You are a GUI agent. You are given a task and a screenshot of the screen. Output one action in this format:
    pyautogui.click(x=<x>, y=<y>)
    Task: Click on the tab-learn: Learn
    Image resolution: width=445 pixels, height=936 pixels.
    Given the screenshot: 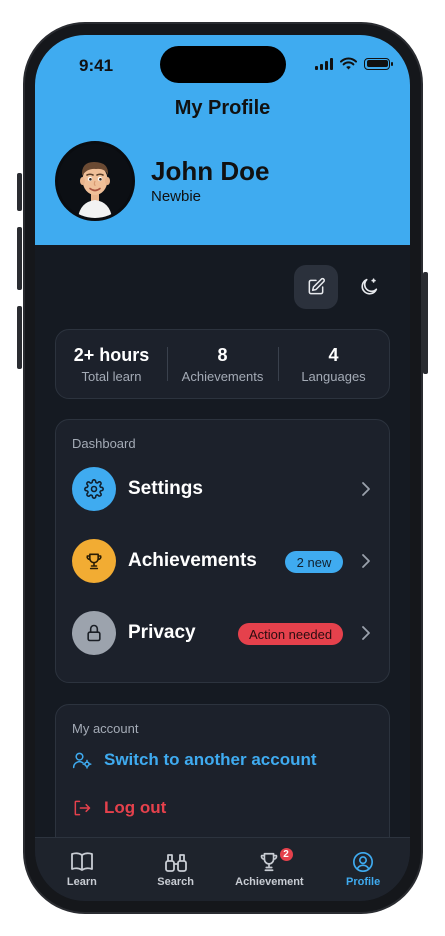 What is the action you would take?
    pyautogui.click(x=82, y=869)
    